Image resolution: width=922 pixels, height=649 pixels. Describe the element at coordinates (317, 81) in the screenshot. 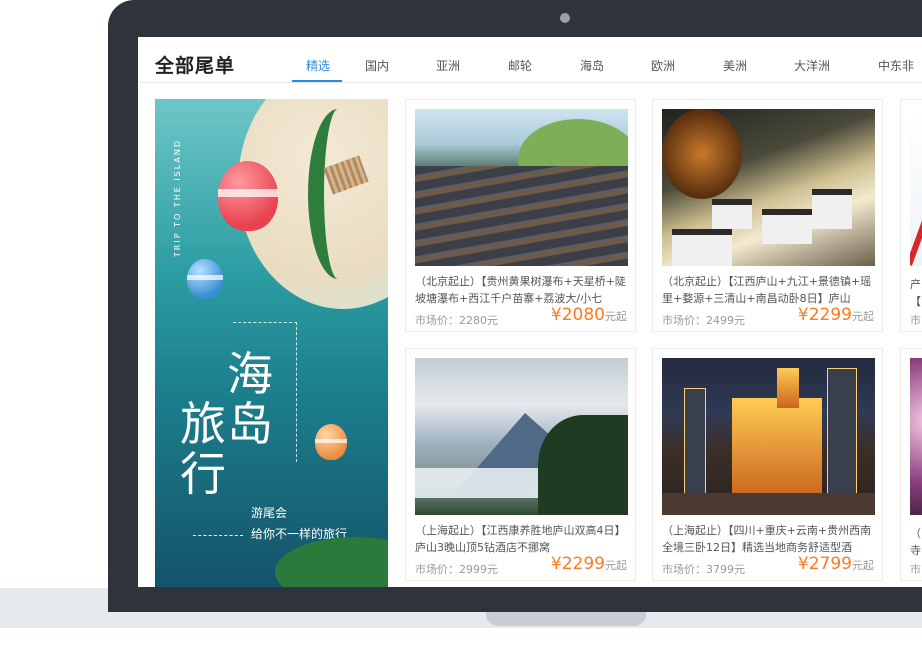

I see `active-tab-indicator` at that location.